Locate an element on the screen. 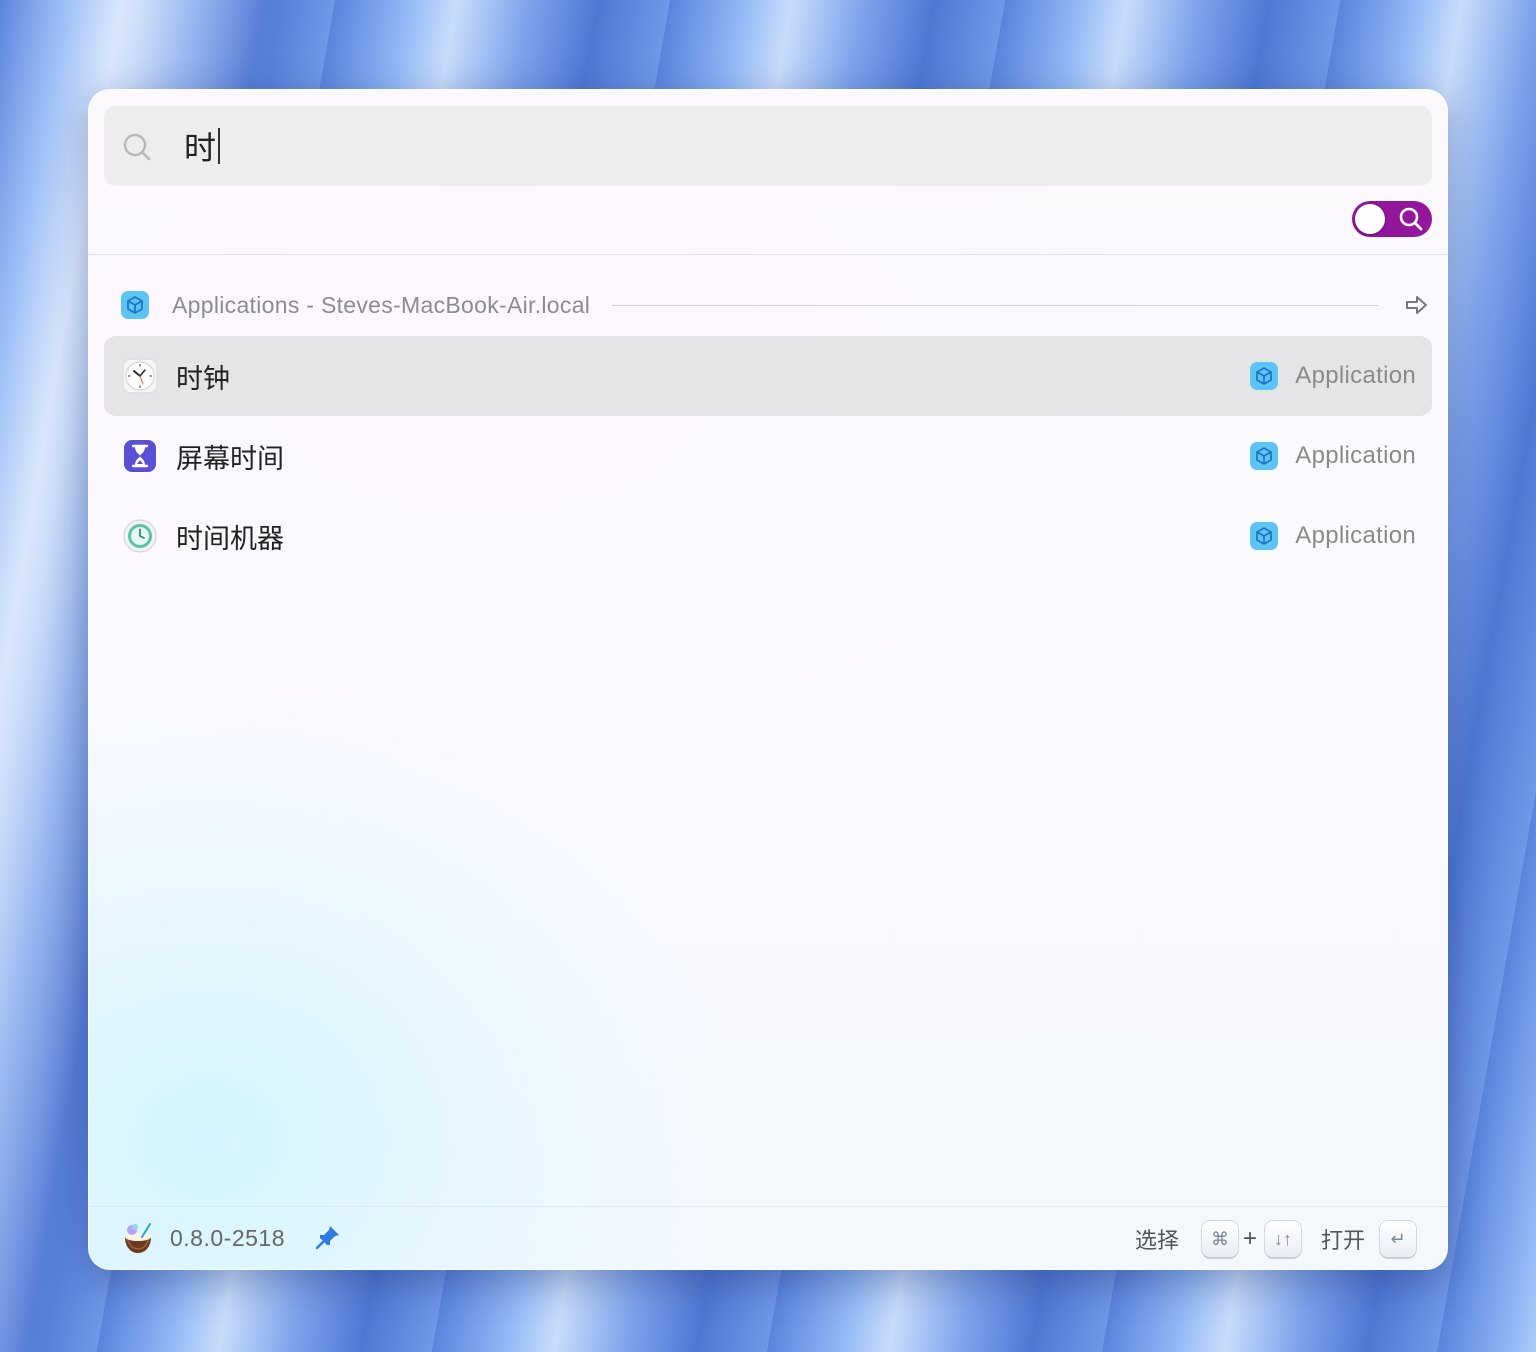  text-caret is located at coordinates (219, 146).